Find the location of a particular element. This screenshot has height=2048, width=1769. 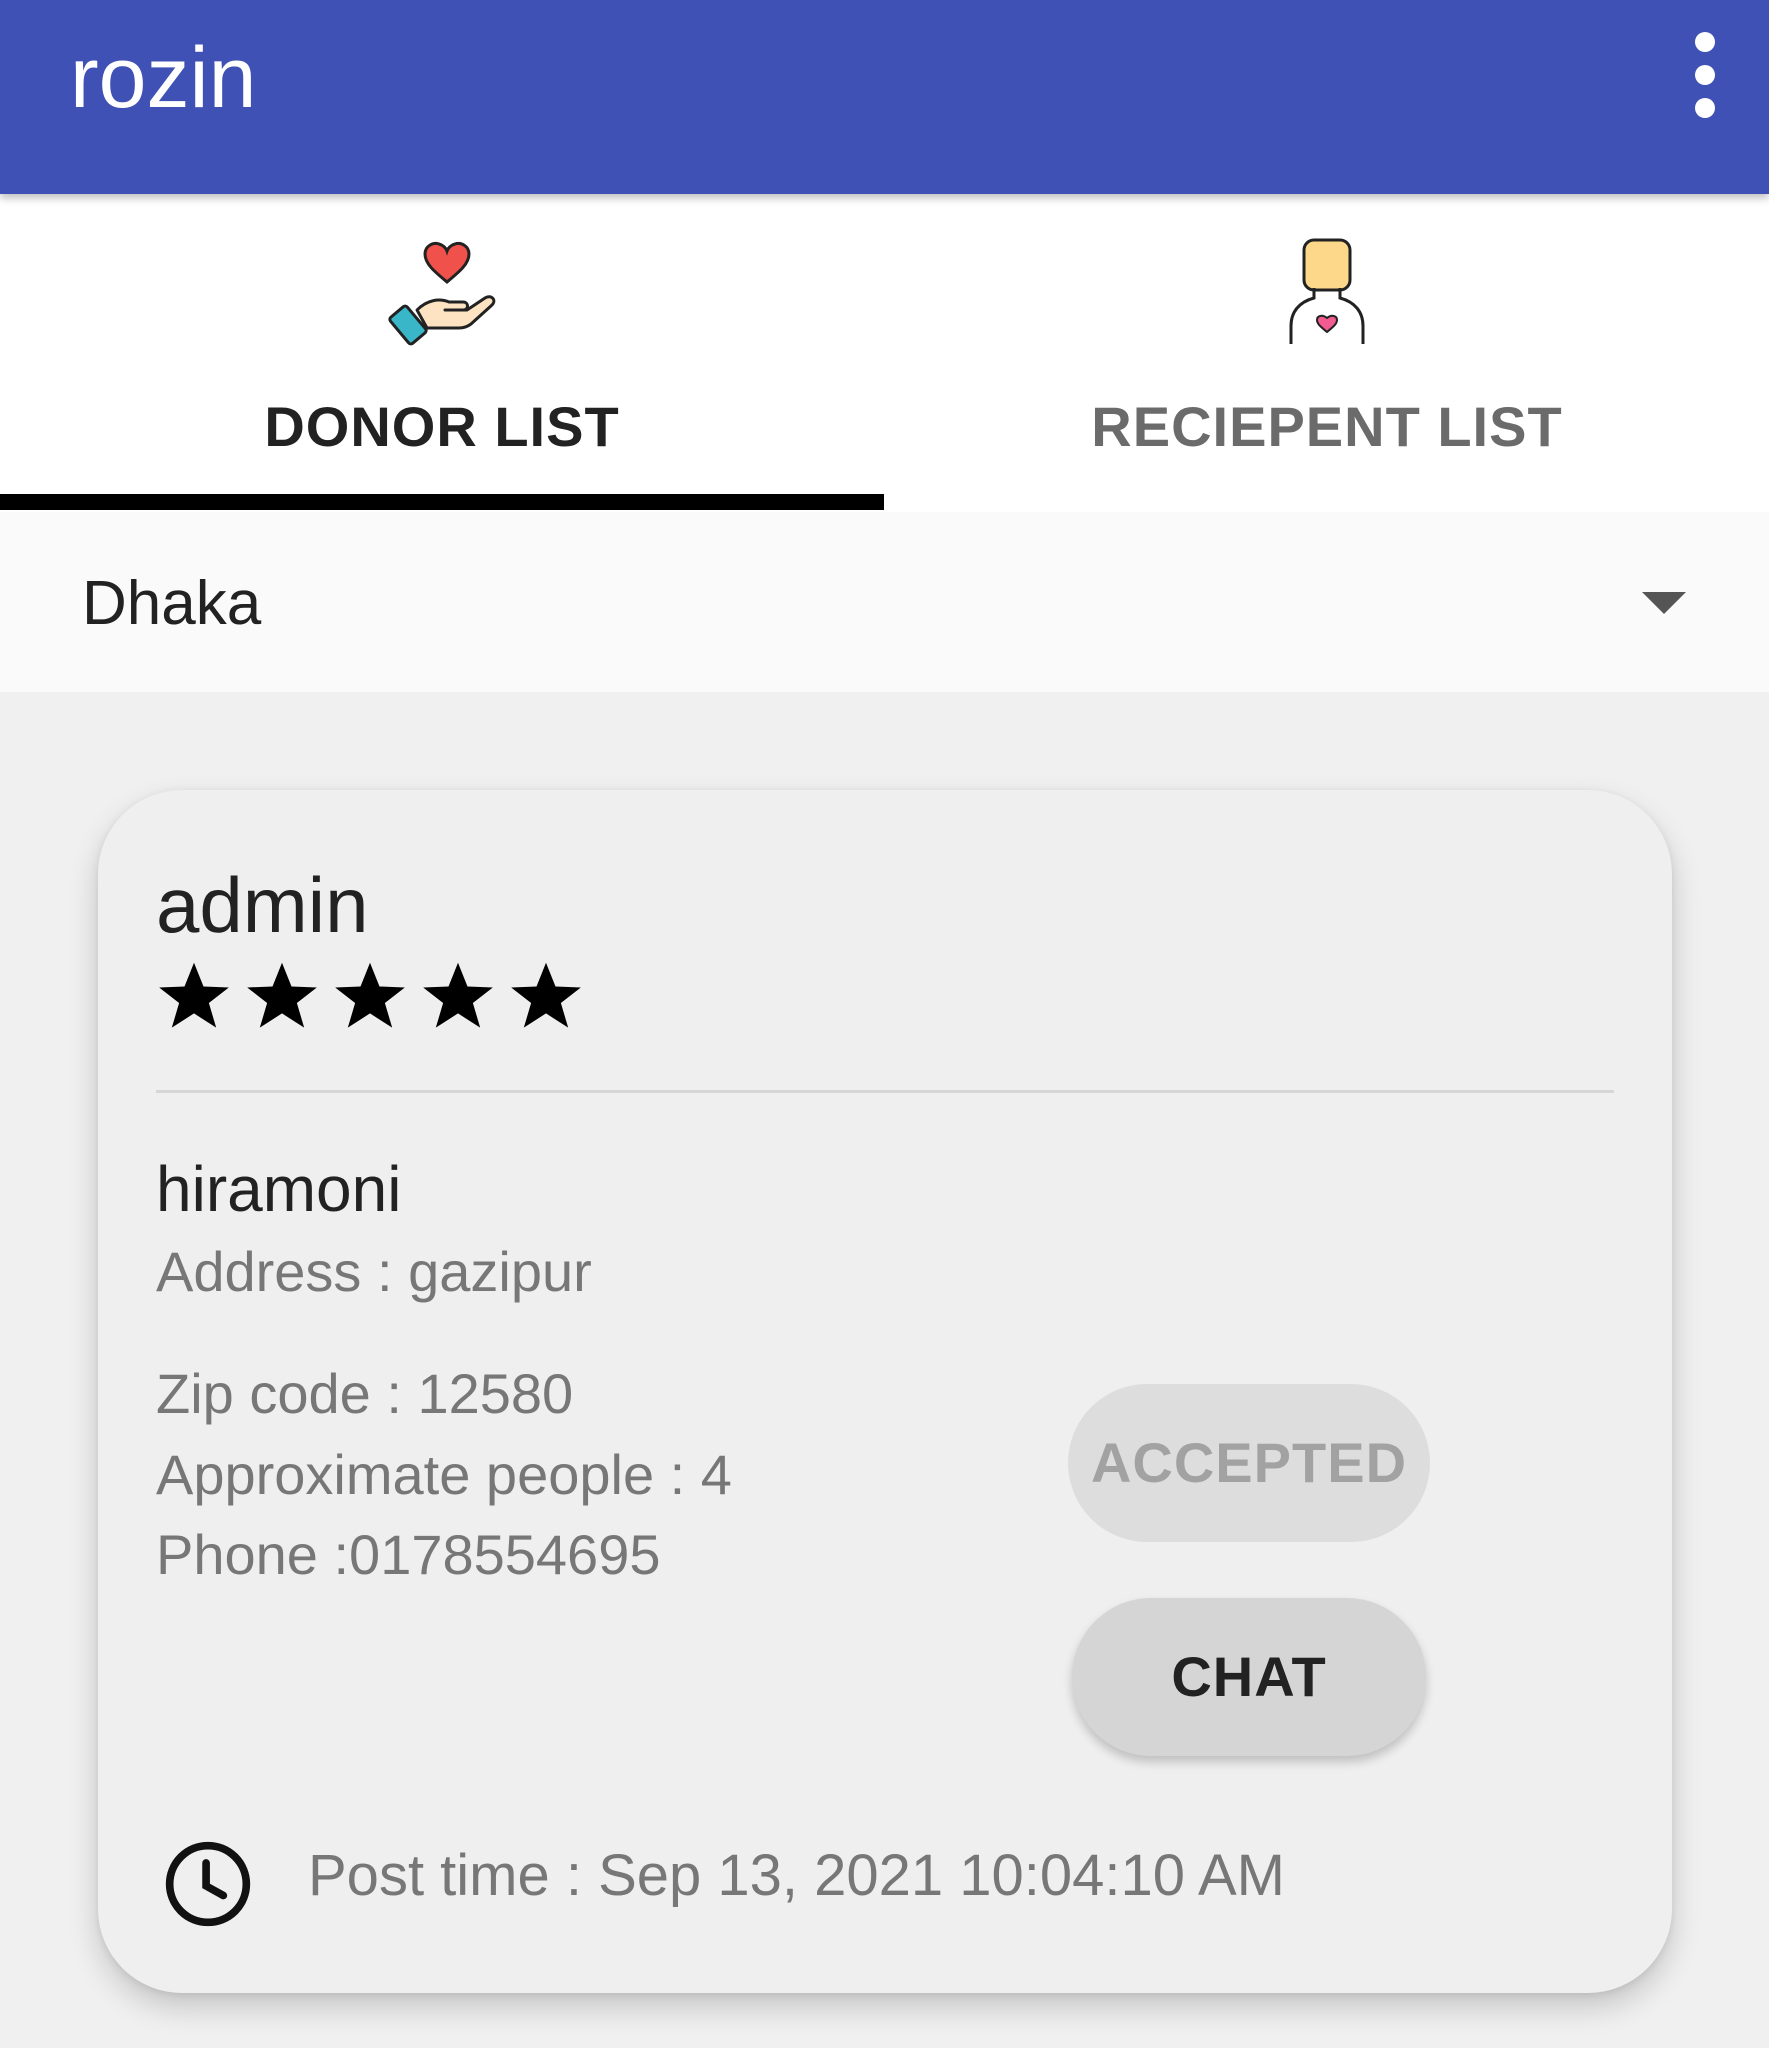

accepted-button: ACCEPTED is located at coordinates (1249, 1463).